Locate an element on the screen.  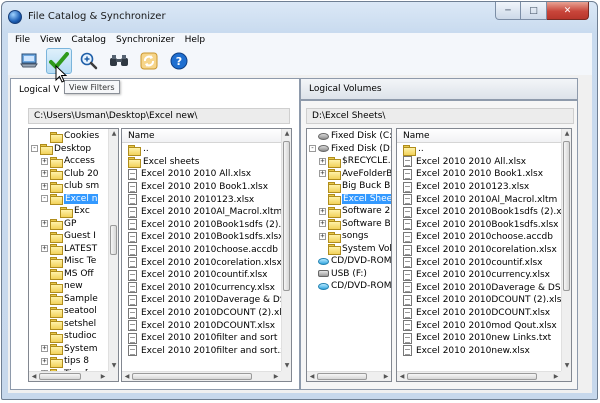
tree-item: Exc is located at coordinates (68, 211).